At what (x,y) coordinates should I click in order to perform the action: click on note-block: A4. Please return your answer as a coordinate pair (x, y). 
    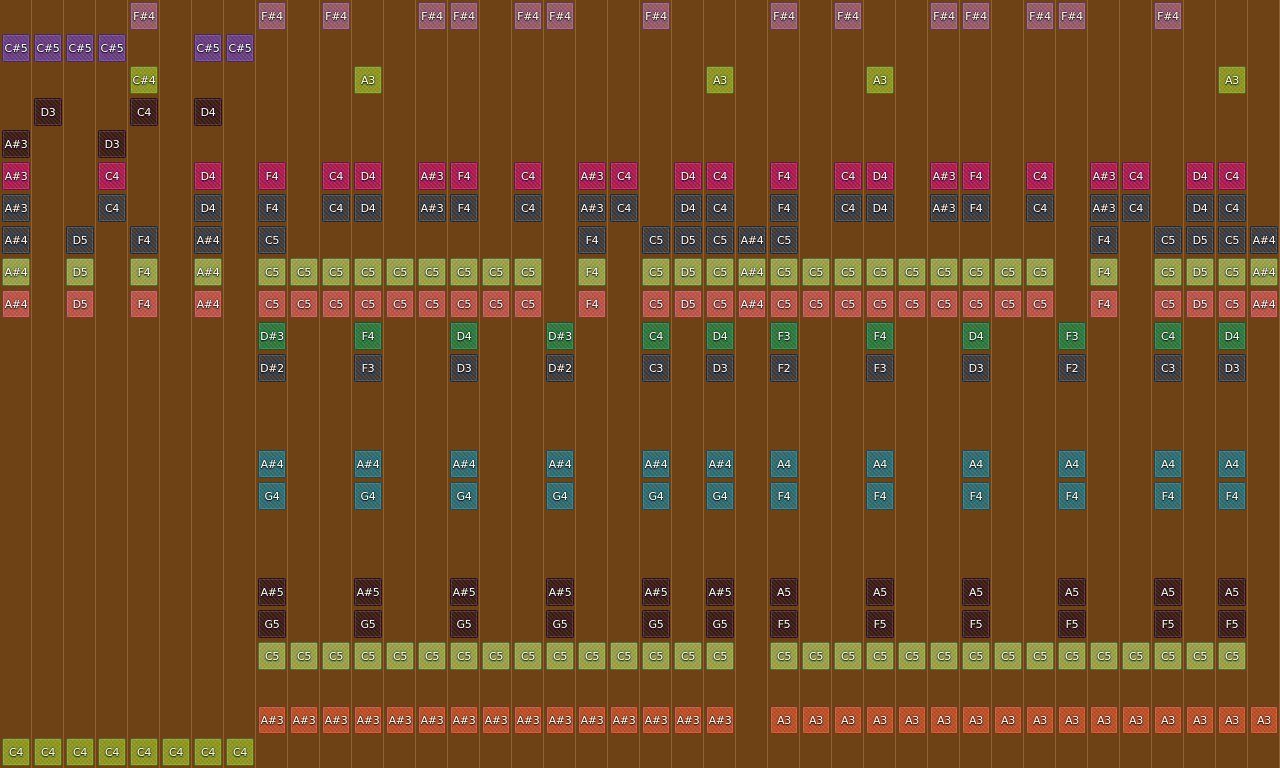
    Looking at the image, I should click on (880, 464).